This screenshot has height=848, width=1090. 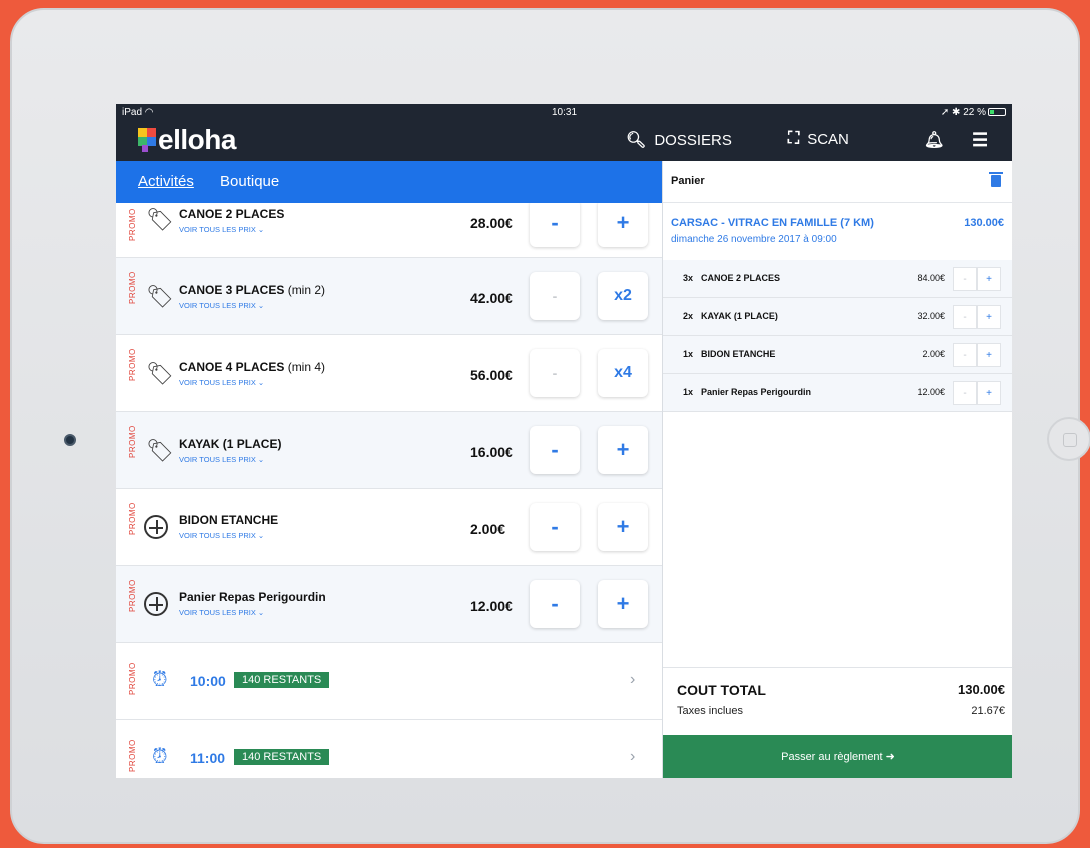 I want to click on tax-value: 21.67€, so click(x=988, y=711).